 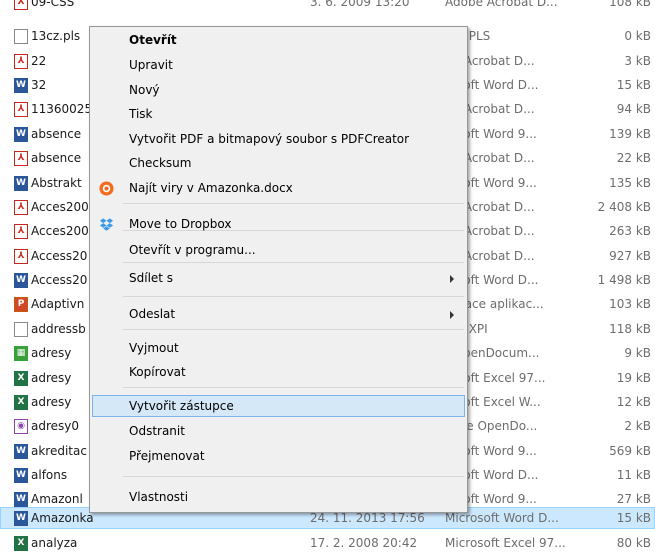 What do you see at coordinates (630, 256) in the screenshot?
I see `file-size: 927 kB` at bounding box center [630, 256].